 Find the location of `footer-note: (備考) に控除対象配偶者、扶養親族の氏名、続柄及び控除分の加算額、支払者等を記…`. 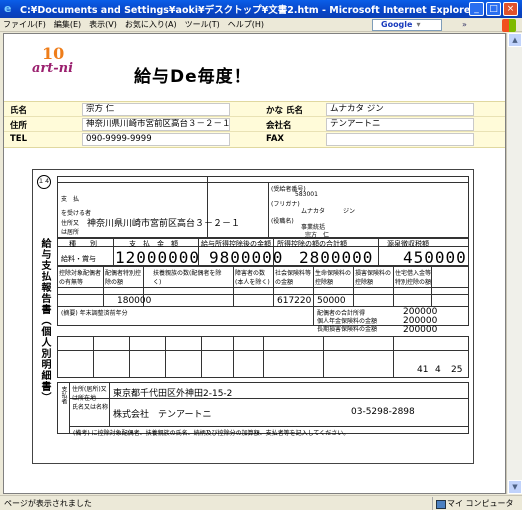

footer-note: (備考) に控除対象配偶者、扶養親族の氏名、続柄及び控除分の加算額、支払者等を記… is located at coordinates (211, 433).